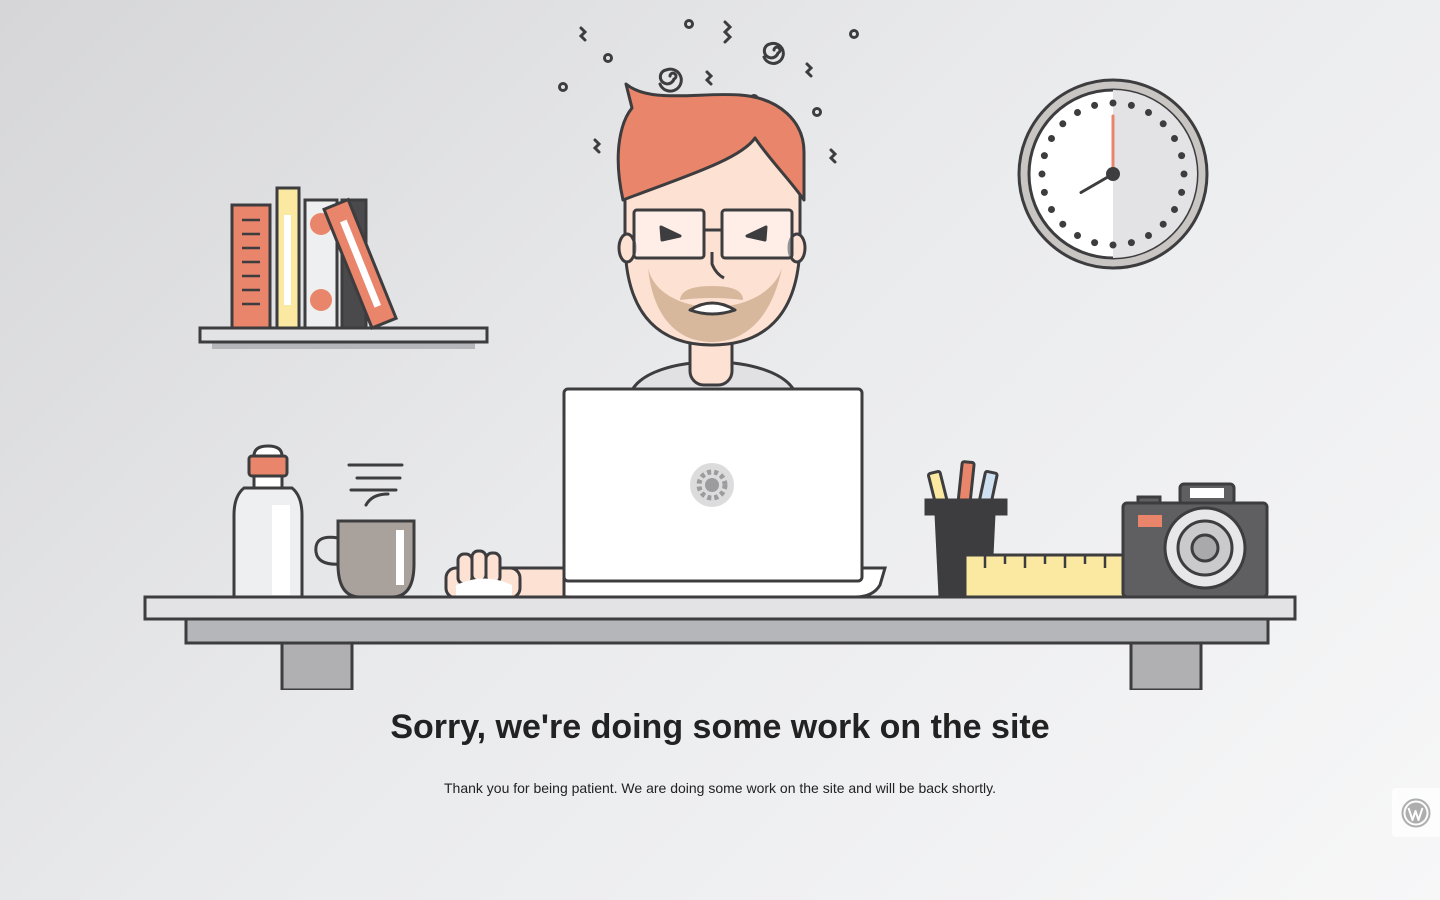 This screenshot has height=900, width=1440. Describe the element at coordinates (720, 727) in the screenshot. I see `page-title: Sorry, we're doing some work on the site` at that location.